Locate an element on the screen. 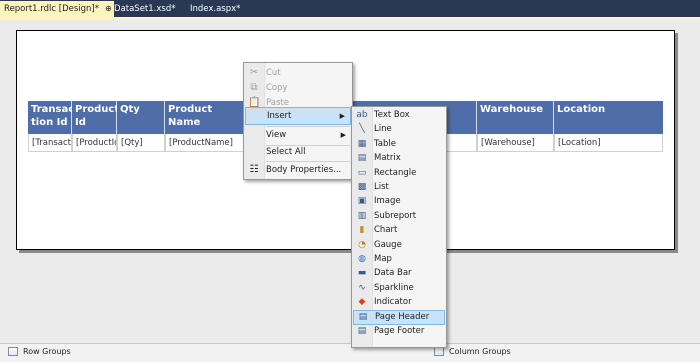  header-transaction-id: Transac tion Id is located at coordinates (51, 117).